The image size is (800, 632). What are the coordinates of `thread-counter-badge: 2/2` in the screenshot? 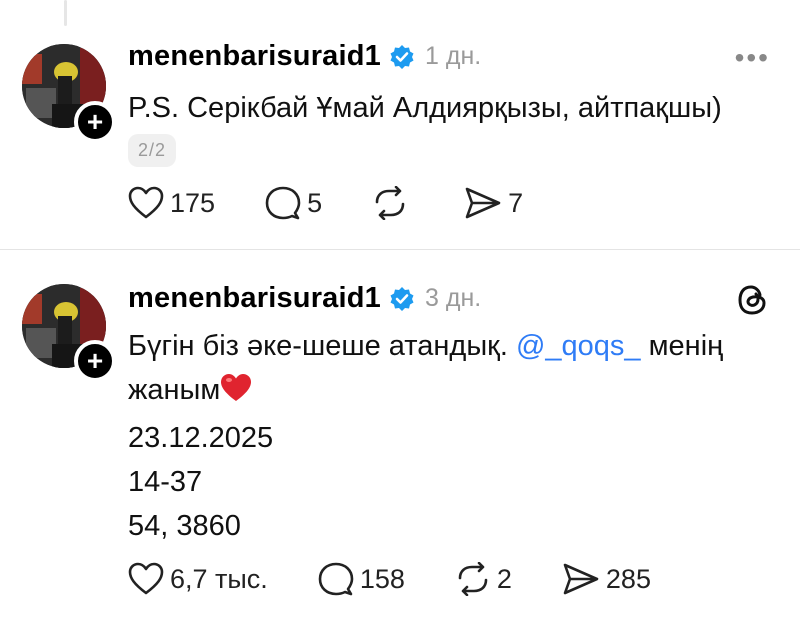 It's located at (152, 150).